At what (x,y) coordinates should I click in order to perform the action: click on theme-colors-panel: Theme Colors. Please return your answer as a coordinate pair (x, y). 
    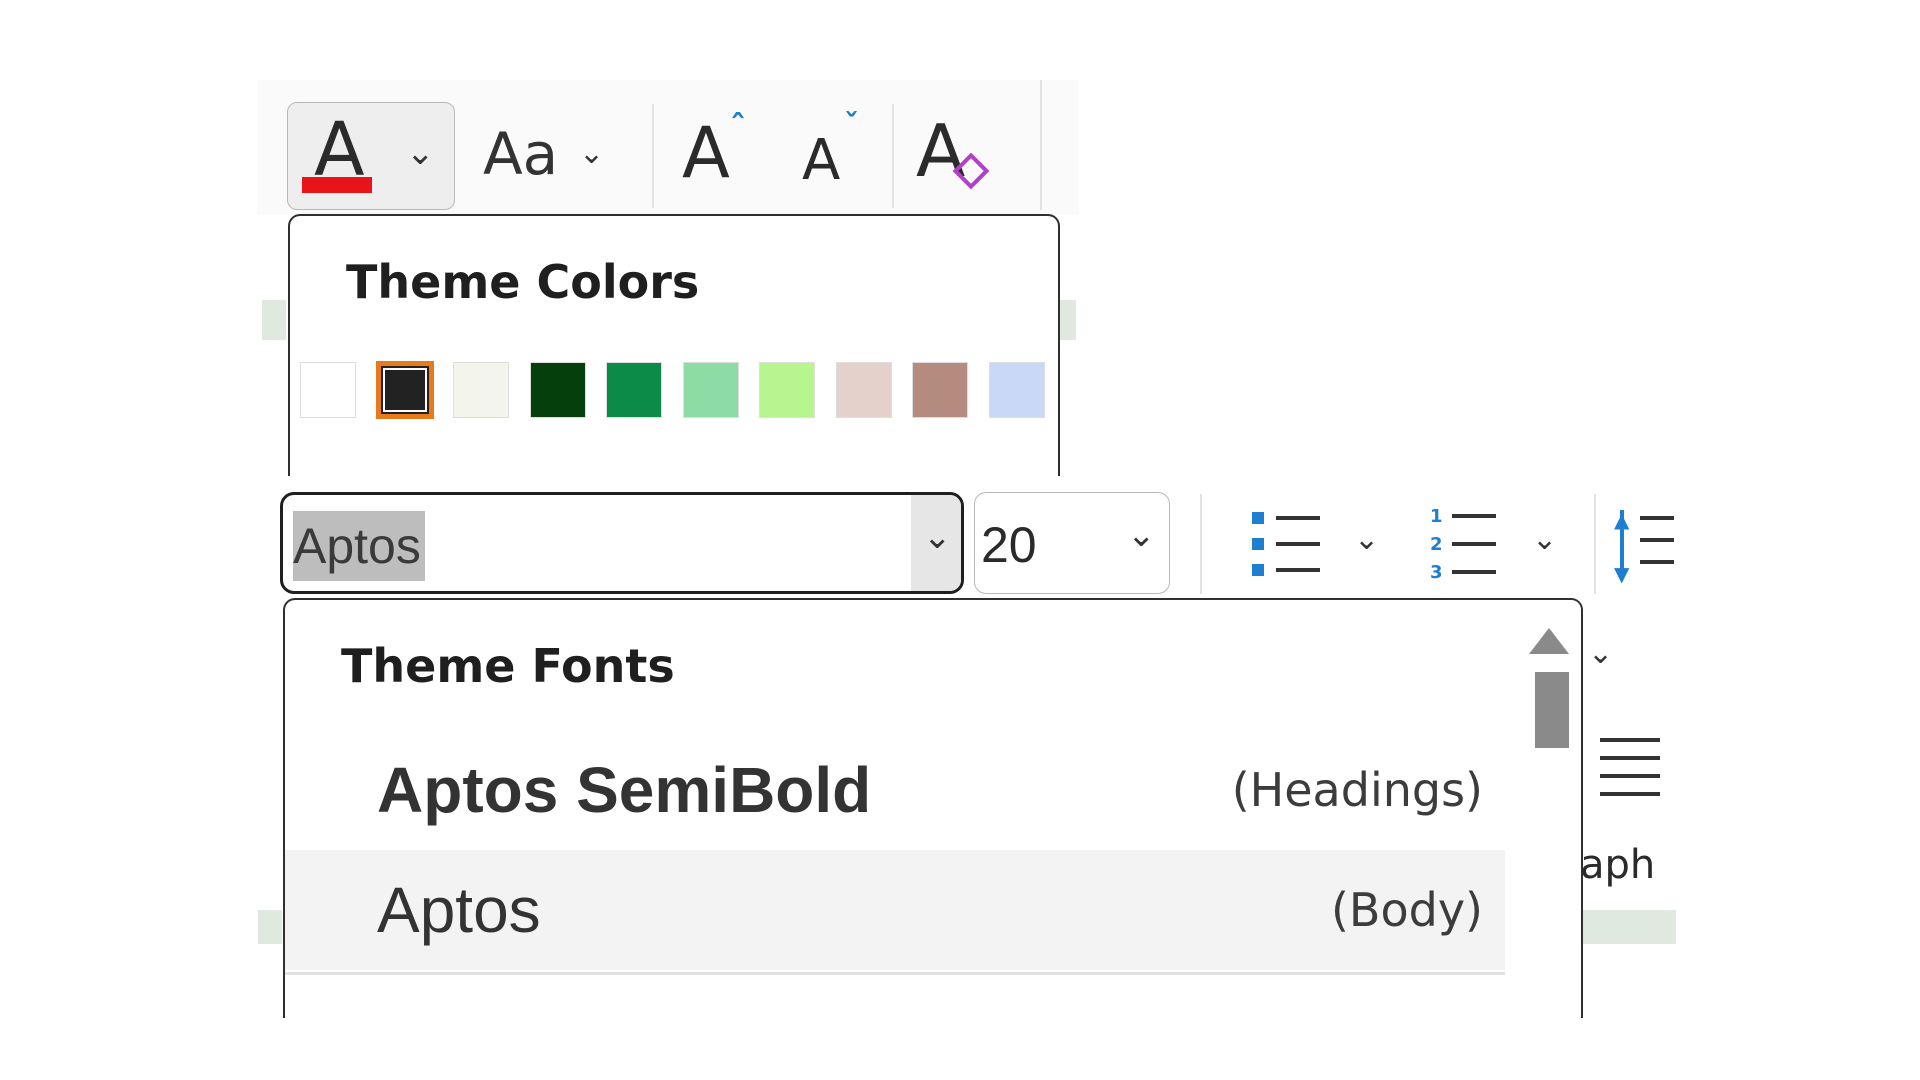
    Looking at the image, I should click on (674, 345).